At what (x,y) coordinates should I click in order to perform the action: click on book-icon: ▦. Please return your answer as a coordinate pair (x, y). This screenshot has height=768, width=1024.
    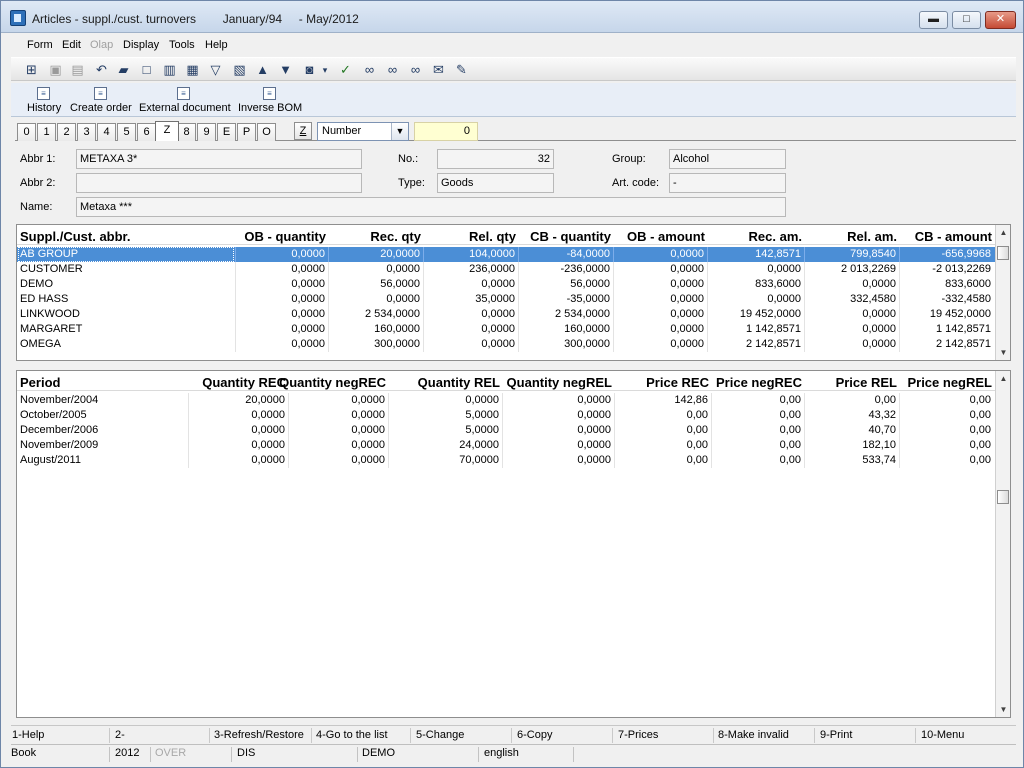
    Looking at the image, I should click on (192, 70).